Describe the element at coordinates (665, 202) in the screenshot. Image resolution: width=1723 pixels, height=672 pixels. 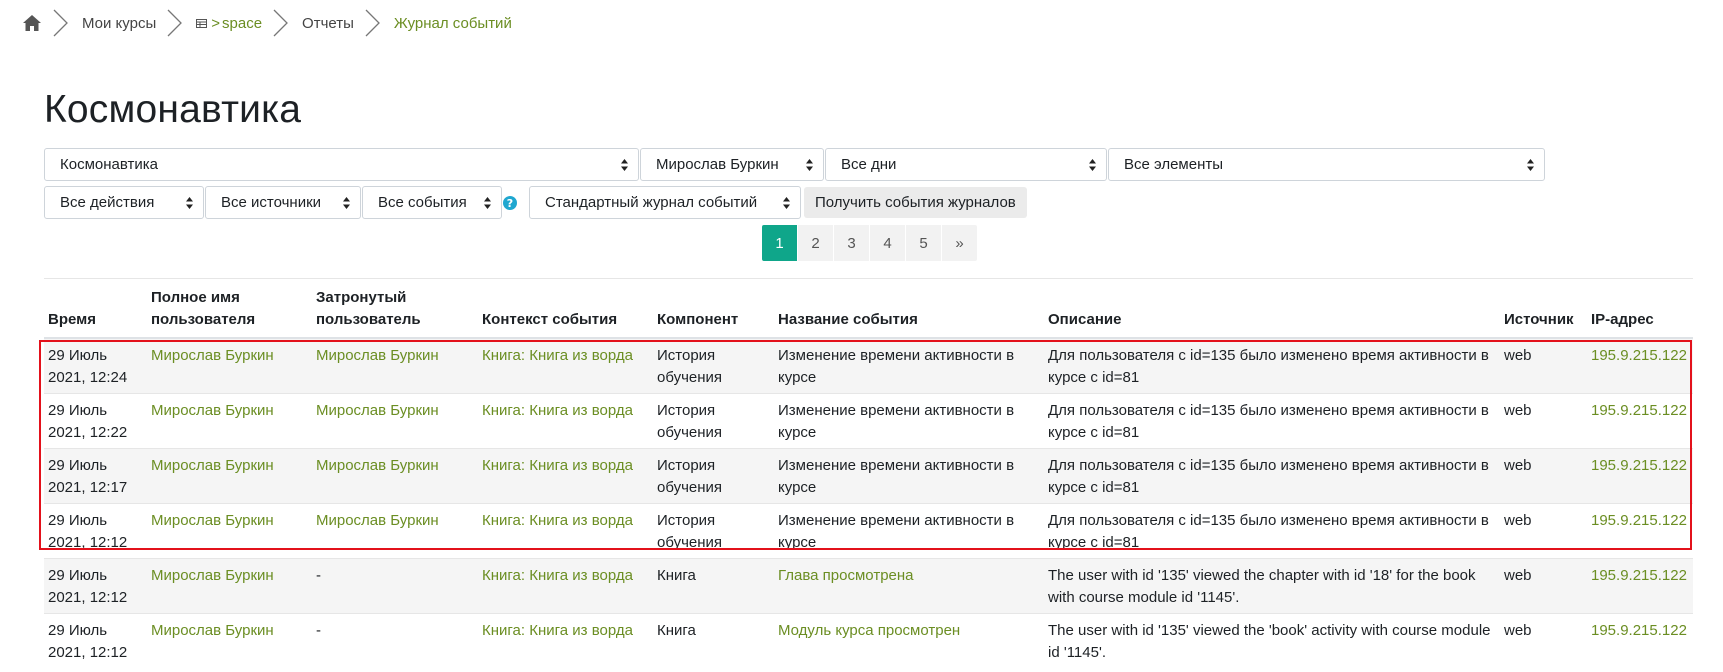
I see `logreader-select: Стандартный журнал событий` at that location.